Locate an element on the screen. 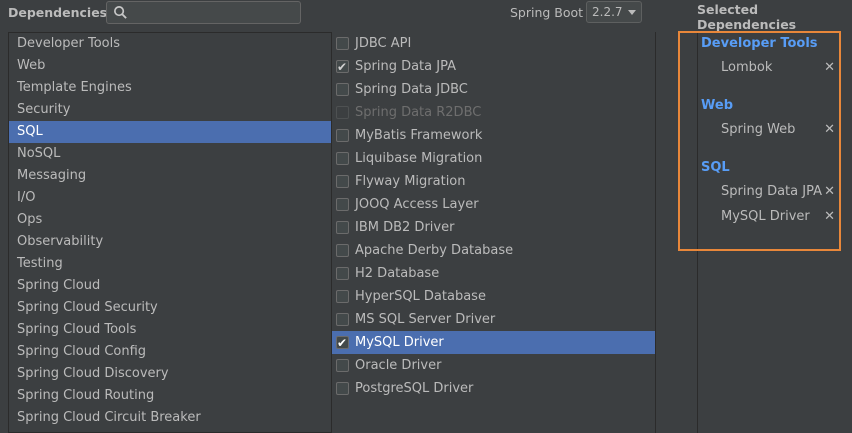  category-item: Security is located at coordinates (170, 110).